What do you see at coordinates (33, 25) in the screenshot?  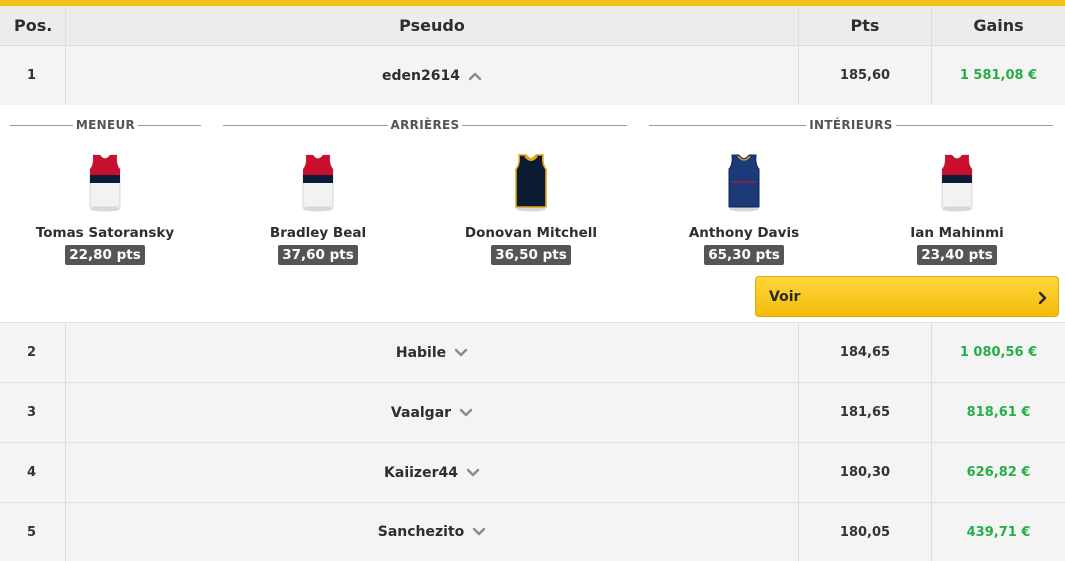 I see `header-pos: Pos.` at bounding box center [33, 25].